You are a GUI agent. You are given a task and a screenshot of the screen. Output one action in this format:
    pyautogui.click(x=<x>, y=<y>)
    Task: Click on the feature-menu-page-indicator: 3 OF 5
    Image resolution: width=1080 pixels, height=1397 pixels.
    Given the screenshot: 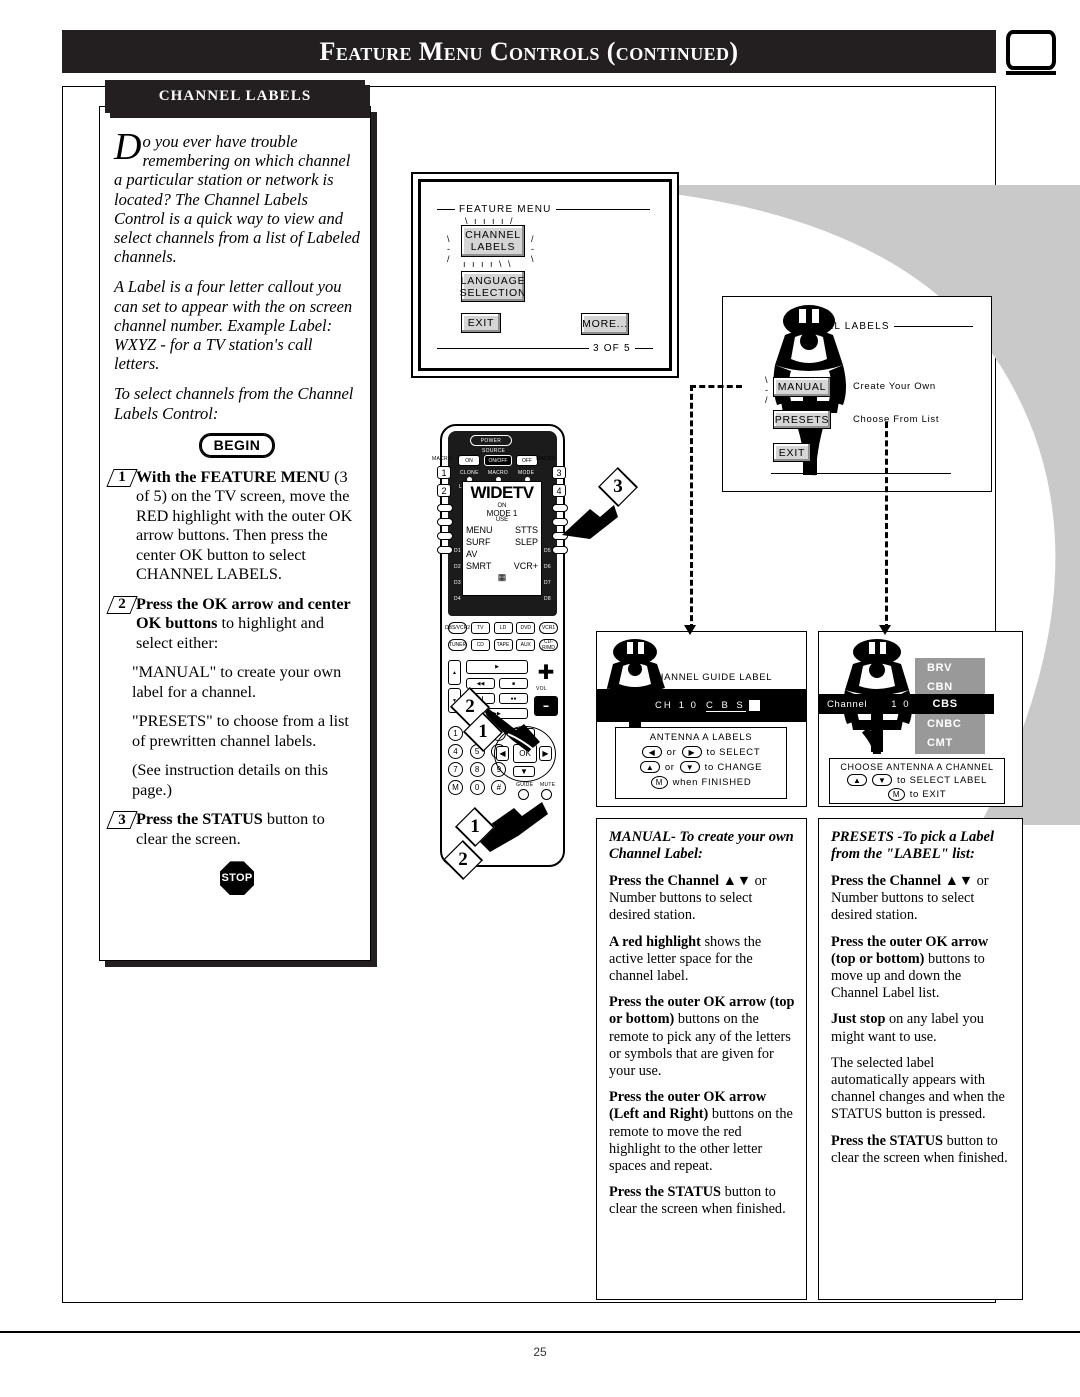 What is the action you would take?
    pyautogui.click(x=611, y=348)
    